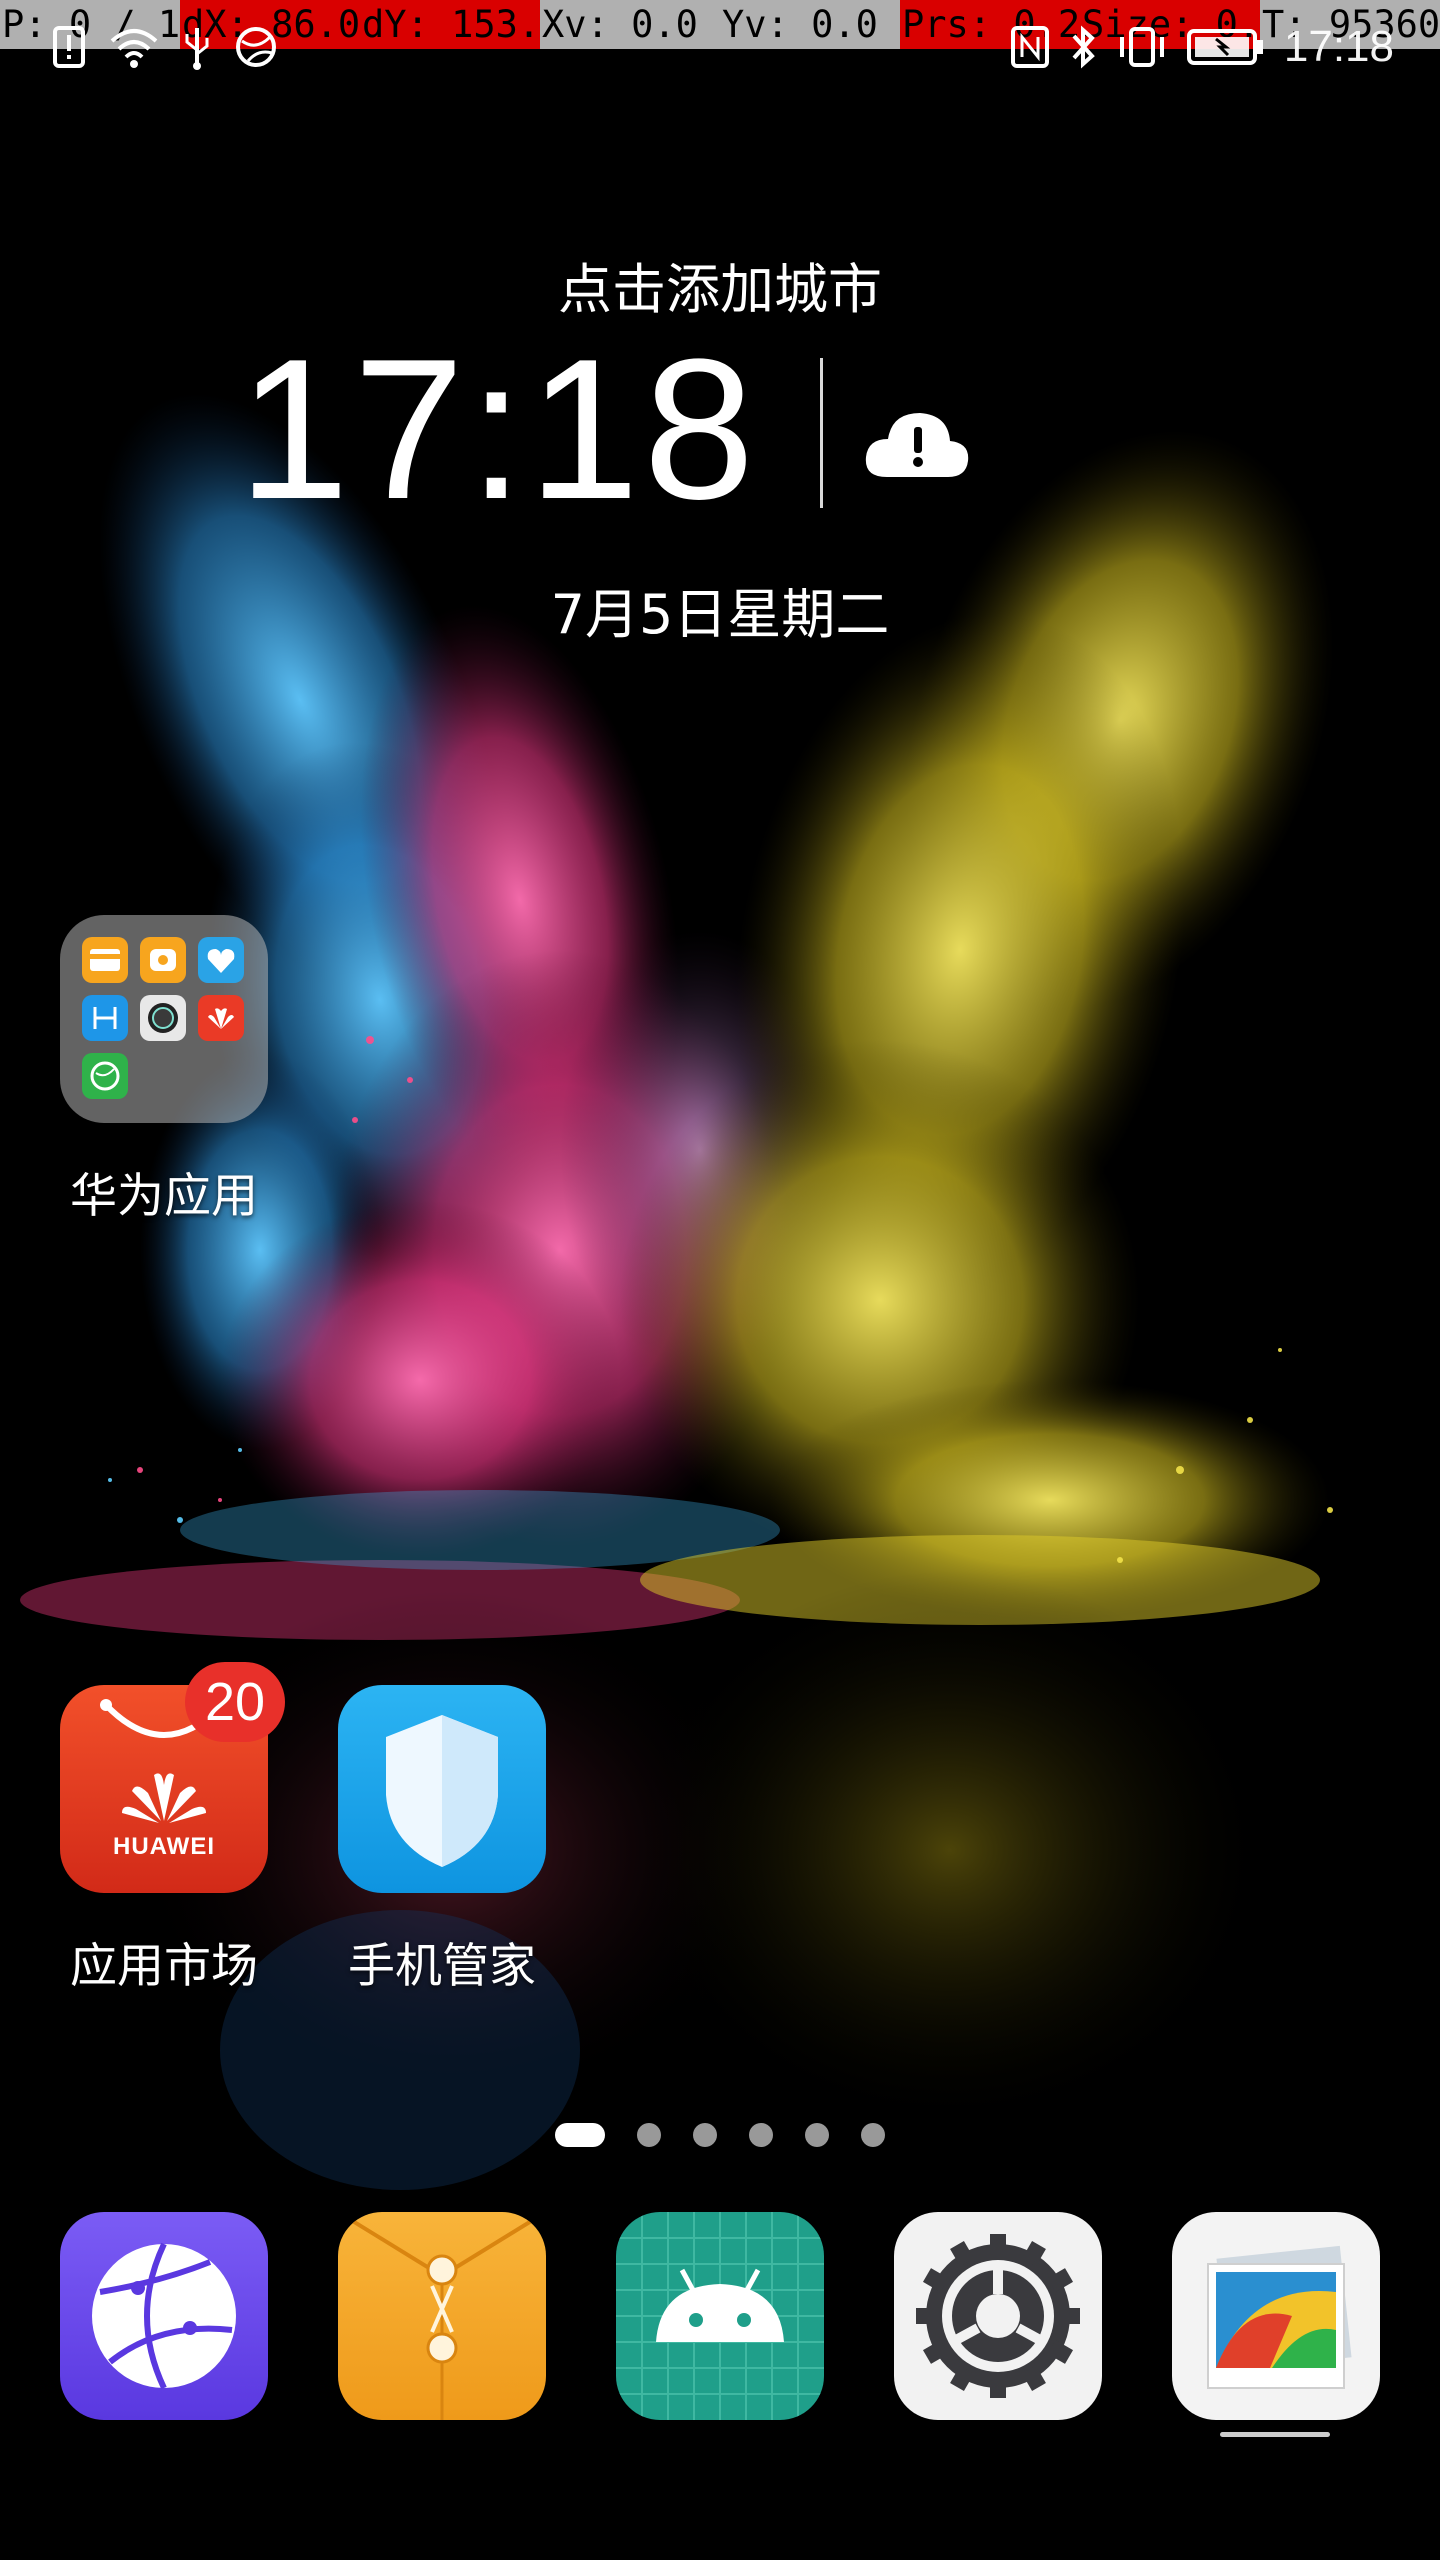 The width and height of the screenshot is (1440, 2560). Describe the element at coordinates (164, 1966) in the screenshot. I see `app-market-label: 应用市场` at that location.